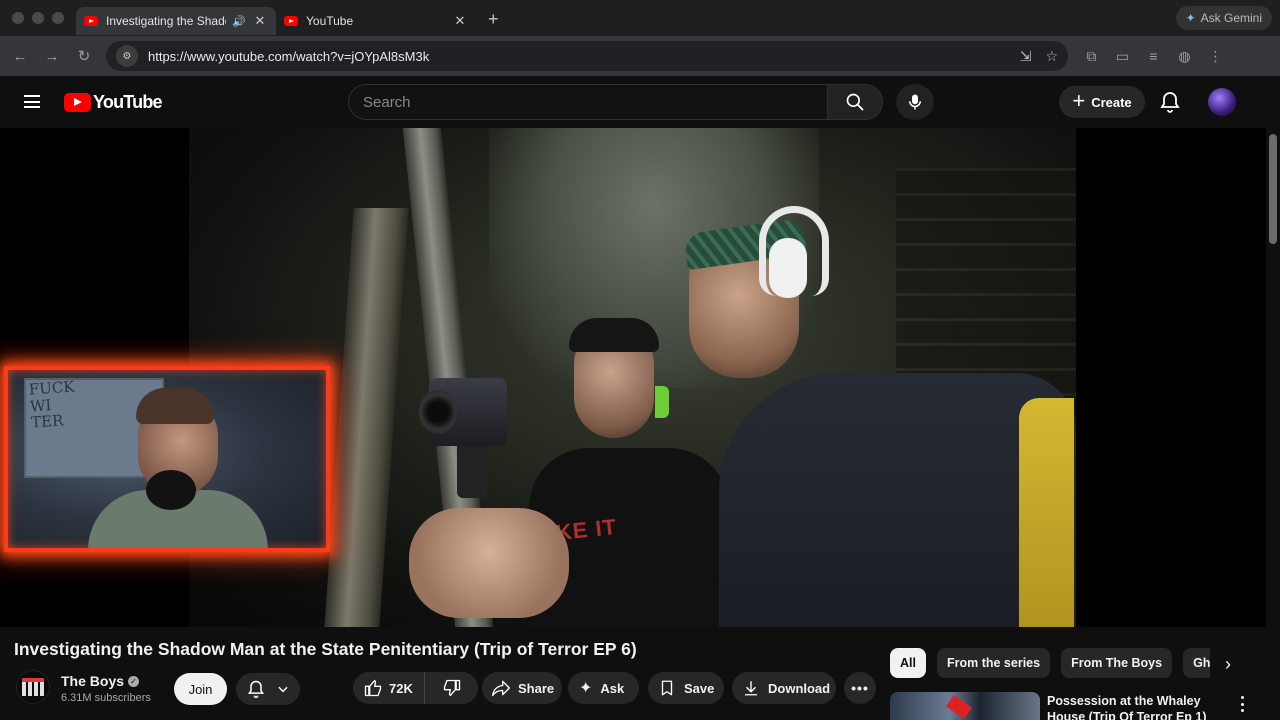  I want to click on camera-grip, so click(472, 468).